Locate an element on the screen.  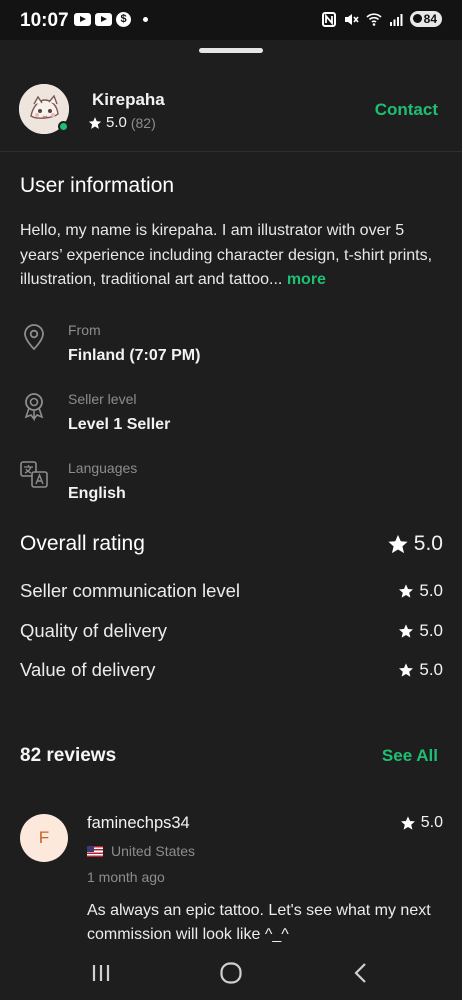
dollar-icon: $ is located at coordinates (123, 19).